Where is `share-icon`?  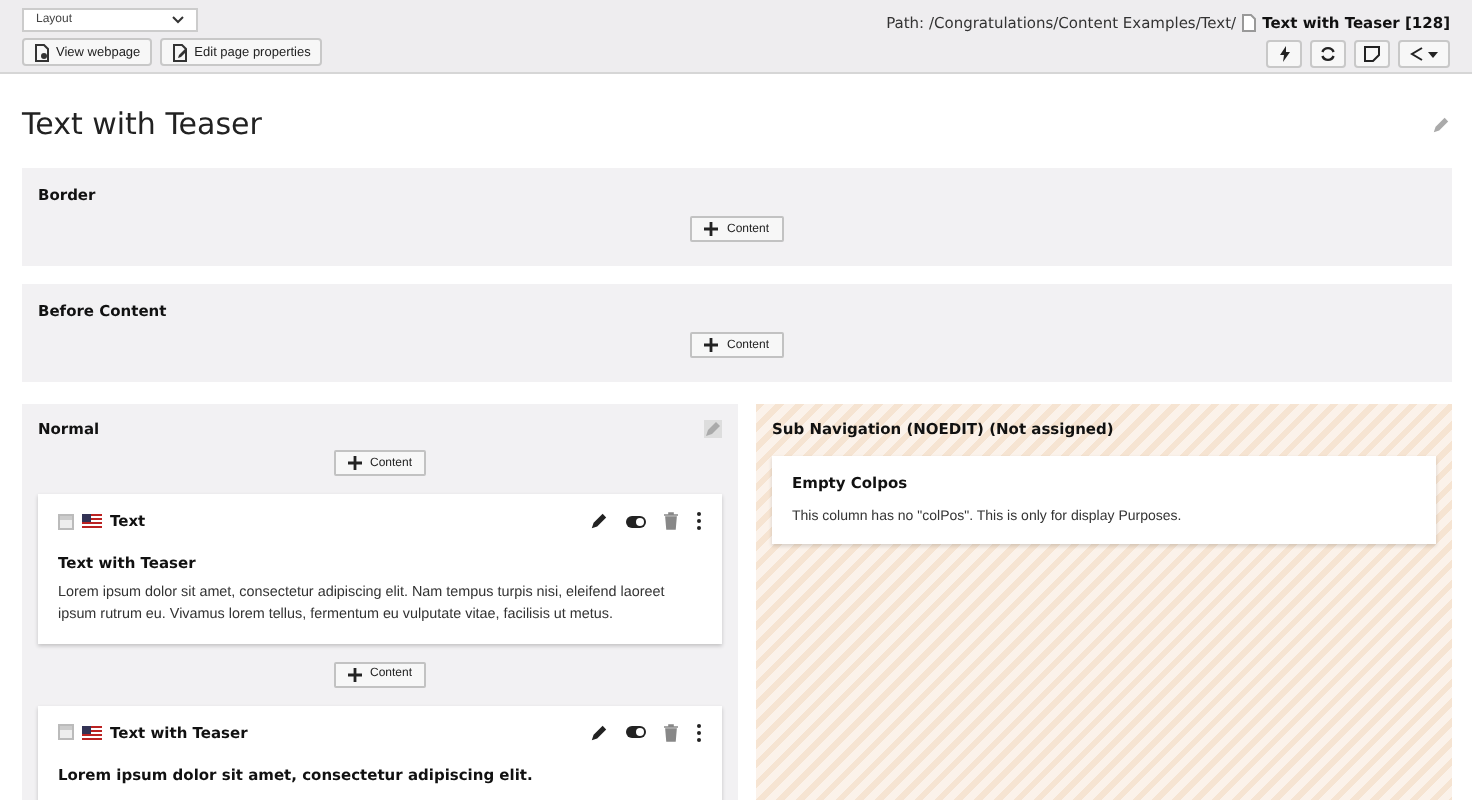 share-icon is located at coordinates (1417, 54).